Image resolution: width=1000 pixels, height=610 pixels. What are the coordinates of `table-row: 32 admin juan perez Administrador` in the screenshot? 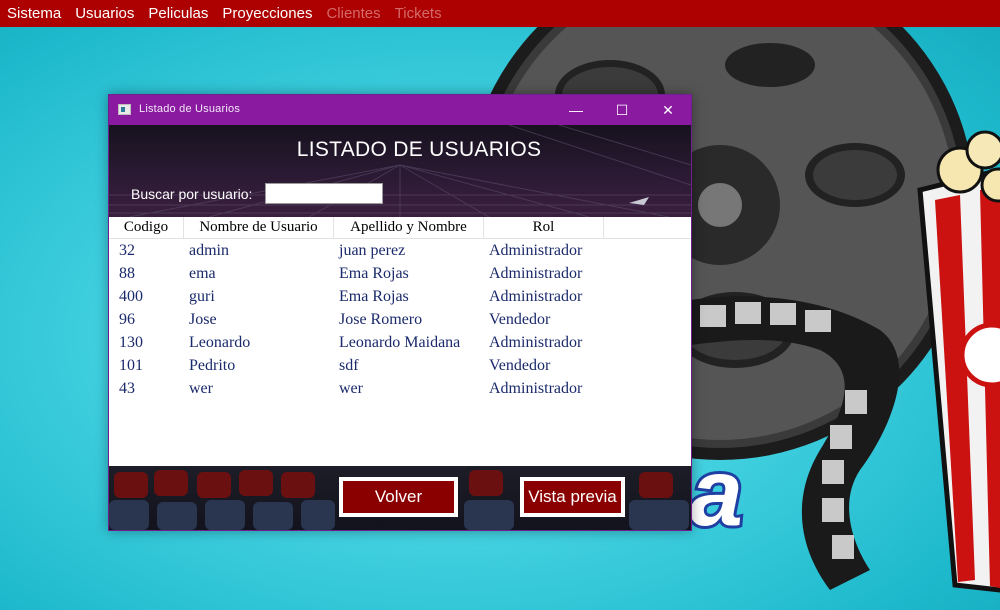 It's located at (400, 250).